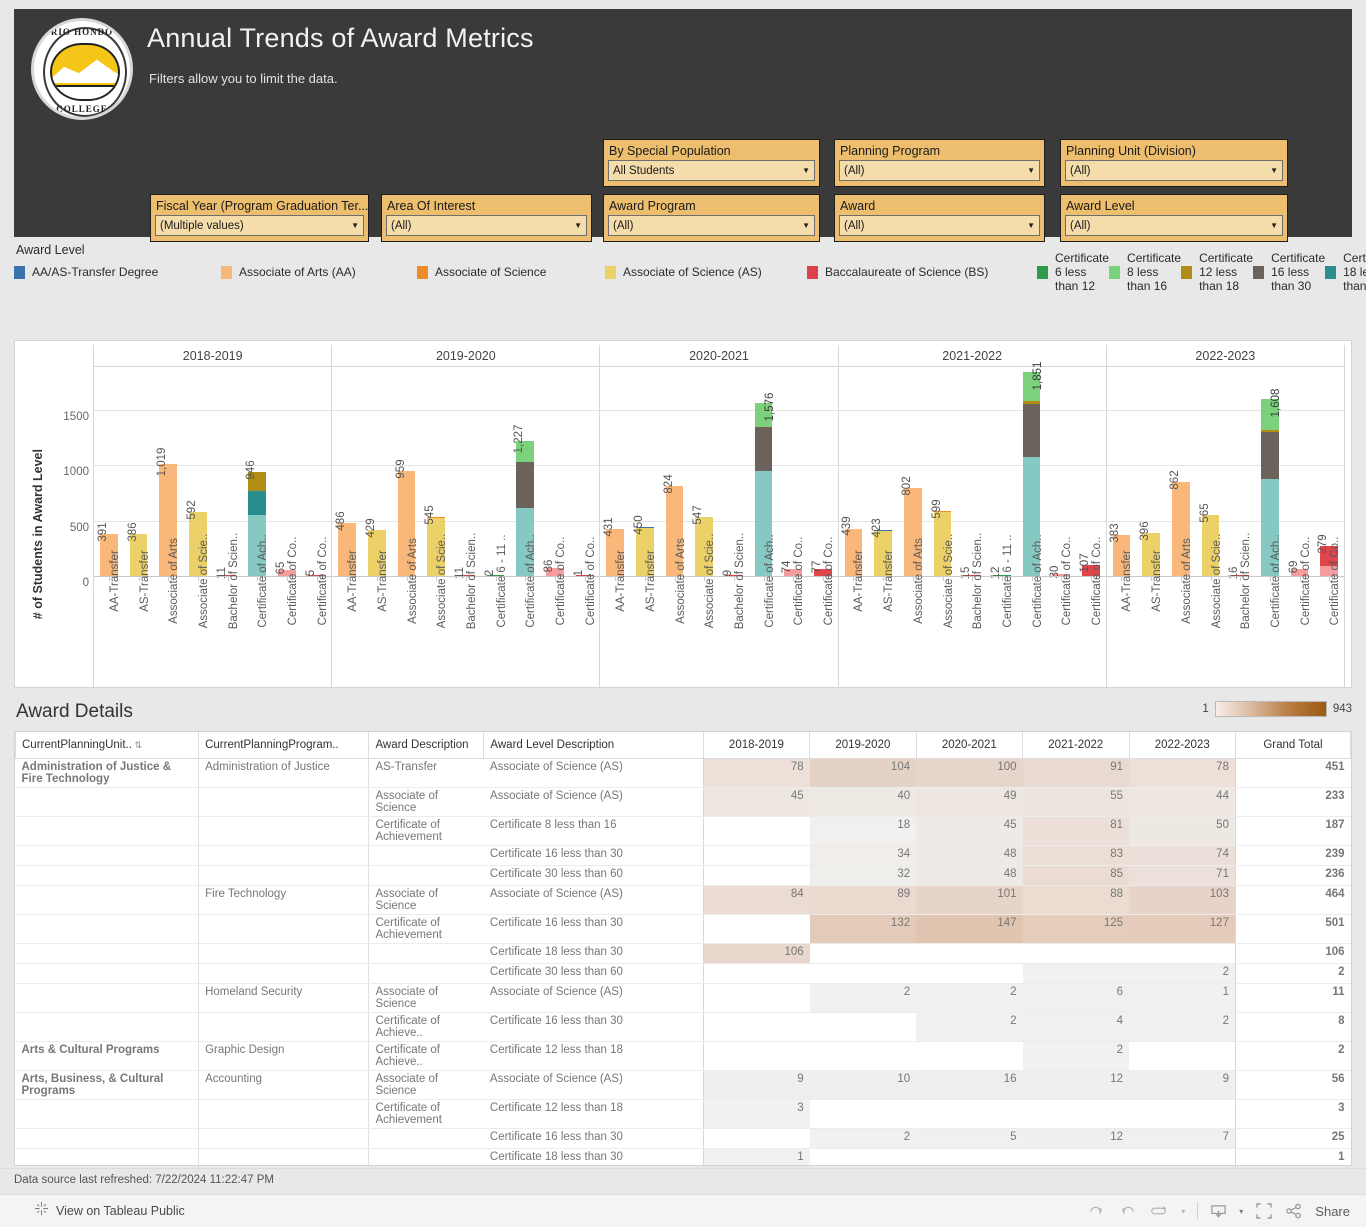  I want to click on legend-item: Associate of Science, so click(511, 272).